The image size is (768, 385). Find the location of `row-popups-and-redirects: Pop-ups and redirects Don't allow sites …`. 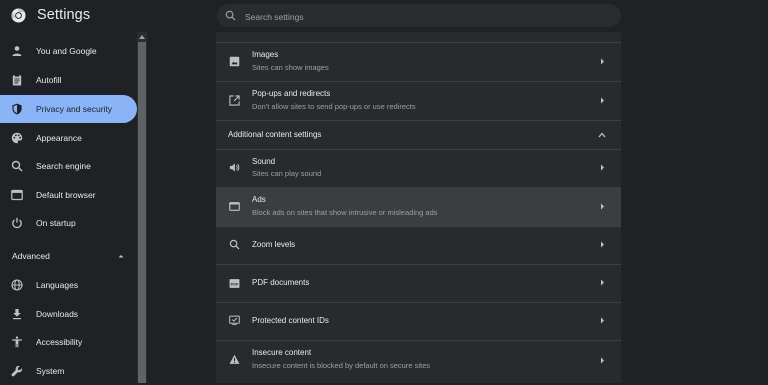

row-popups-and-redirects: Pop-ups and redirects Don't allow sites … is located at coordinates (418, 100).